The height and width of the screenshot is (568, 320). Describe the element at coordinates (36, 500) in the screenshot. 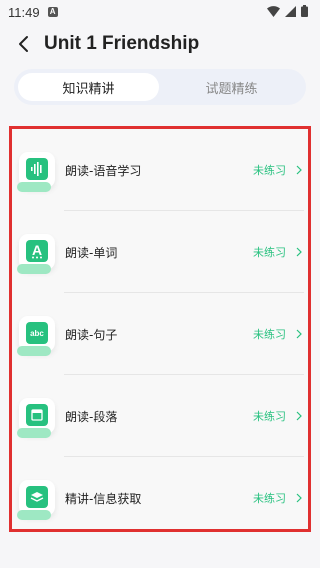

I see `layers-icon` at that location.